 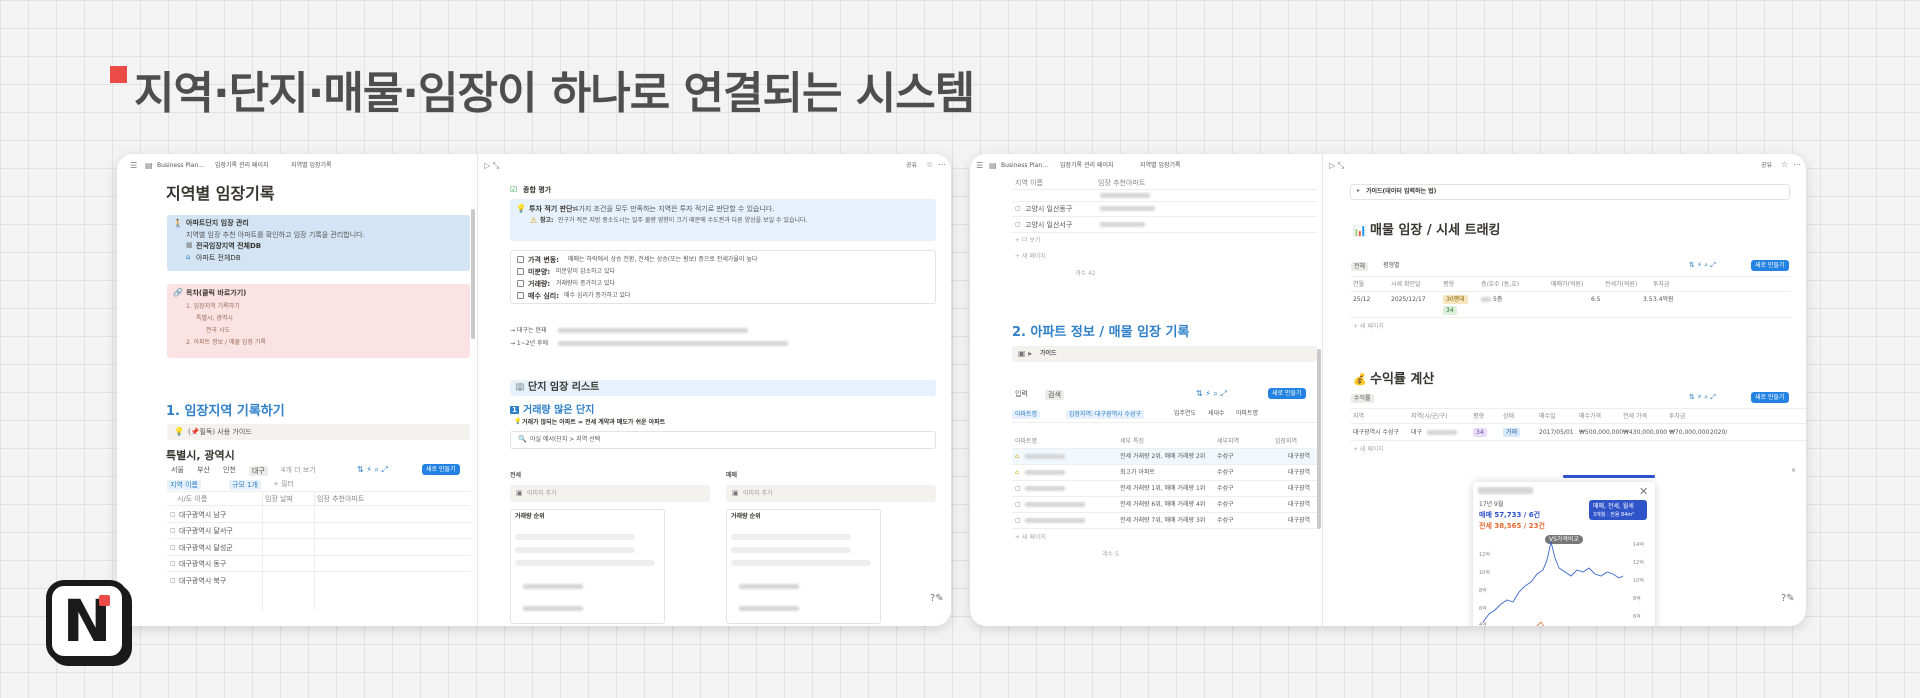 I want to click on column-header: 지역 이름, so click(x=1029, y=183).